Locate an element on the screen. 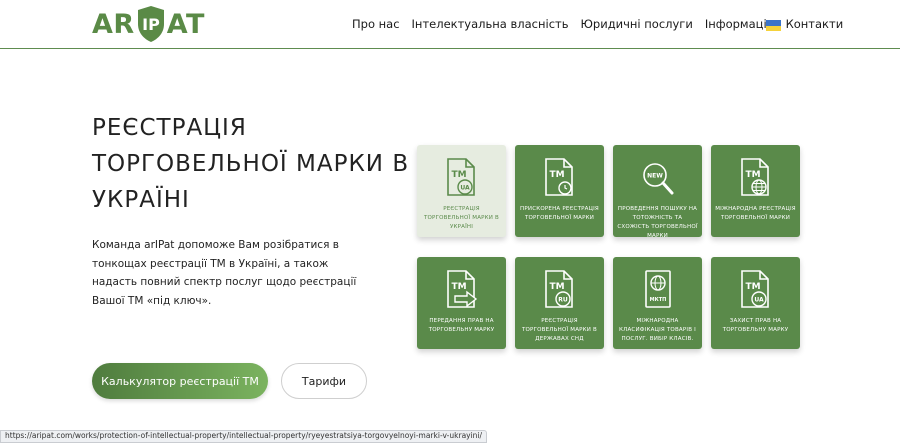 The height and width of the screenshot is (443, 900). tm-ua-protect-icon: TM UA is located at coordinates (755, 289).